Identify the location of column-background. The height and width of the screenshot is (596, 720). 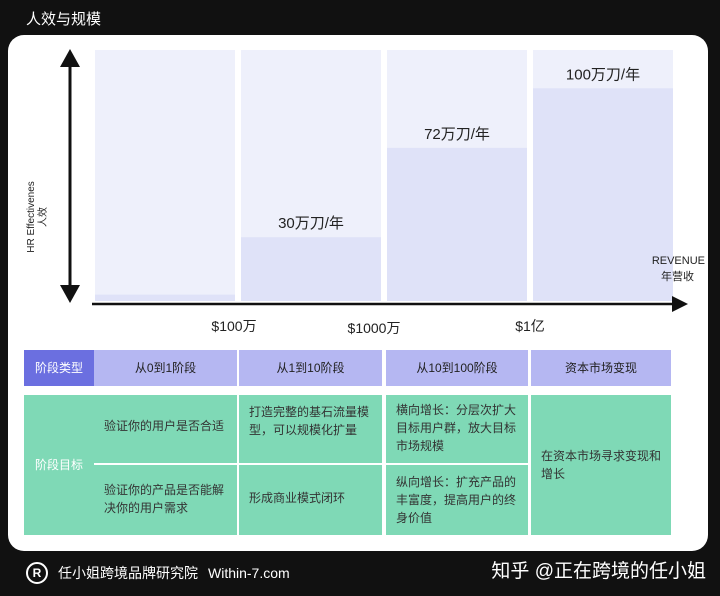
(165, 175).